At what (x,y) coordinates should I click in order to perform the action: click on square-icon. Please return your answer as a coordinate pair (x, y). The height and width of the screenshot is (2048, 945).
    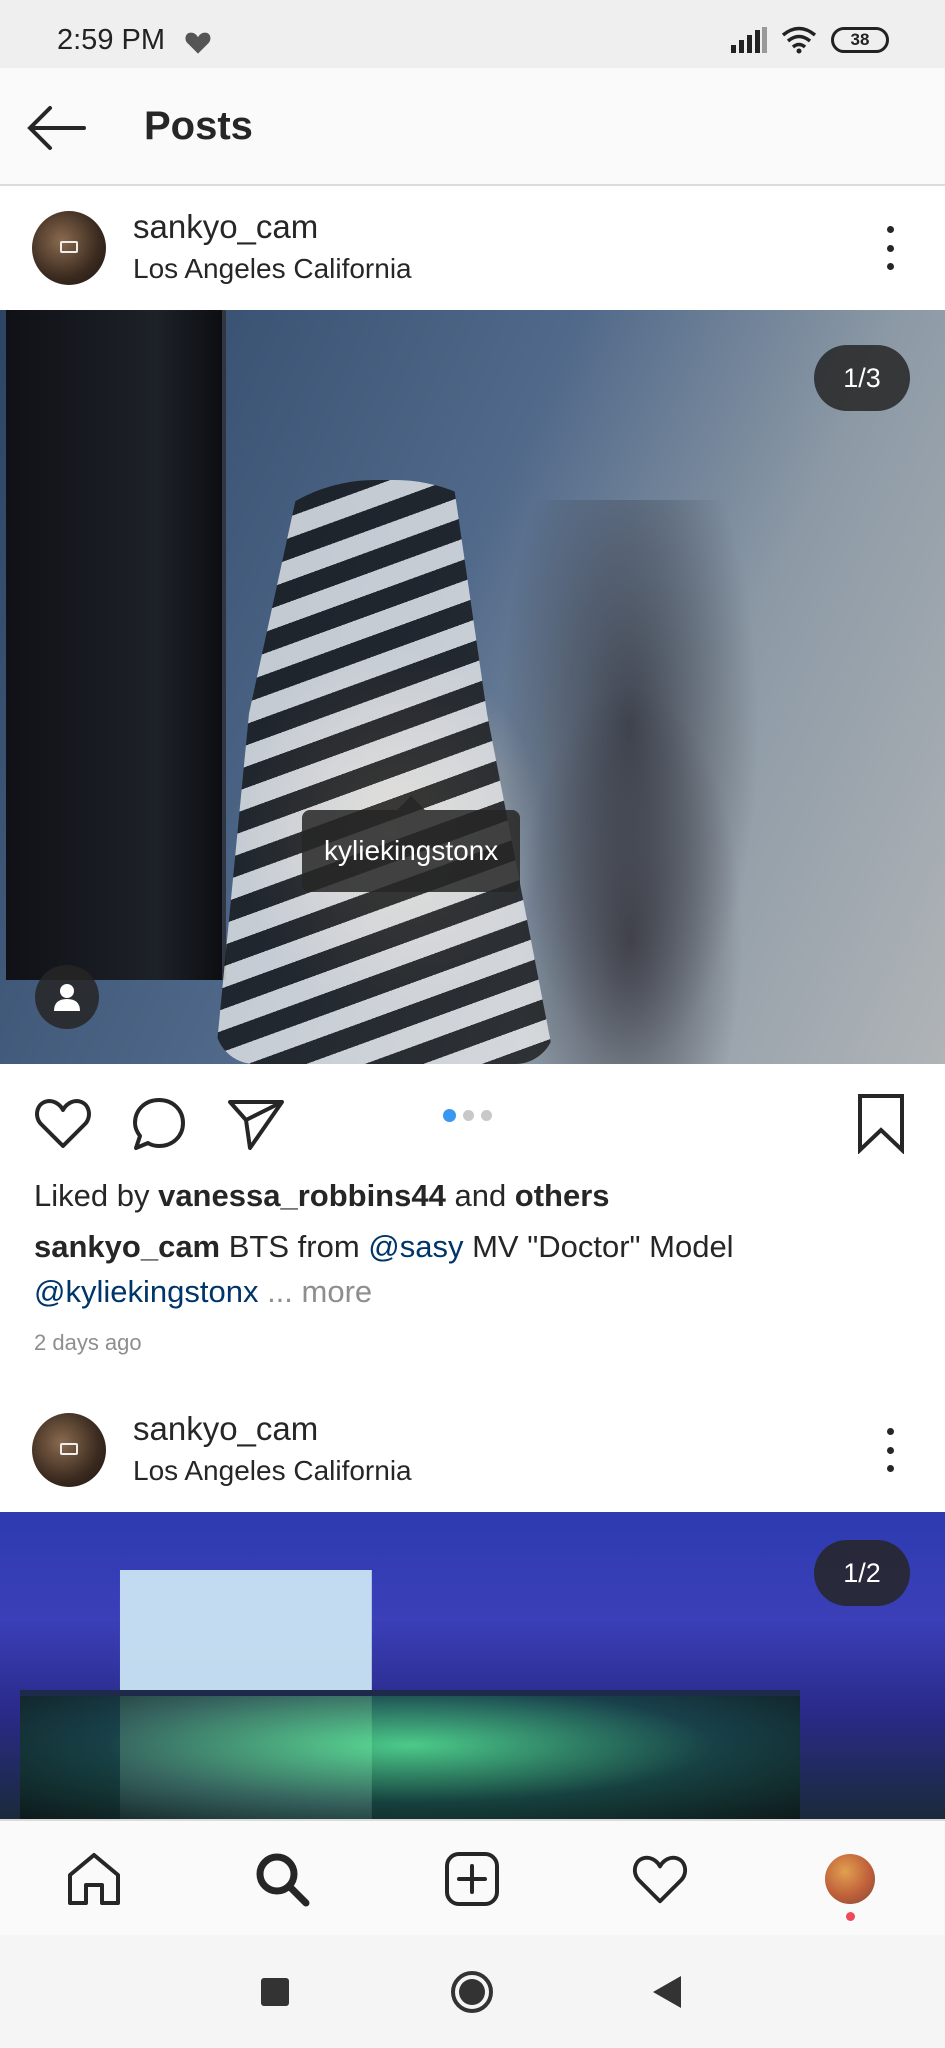
    Looking at the image, I should click on (275, 1992).